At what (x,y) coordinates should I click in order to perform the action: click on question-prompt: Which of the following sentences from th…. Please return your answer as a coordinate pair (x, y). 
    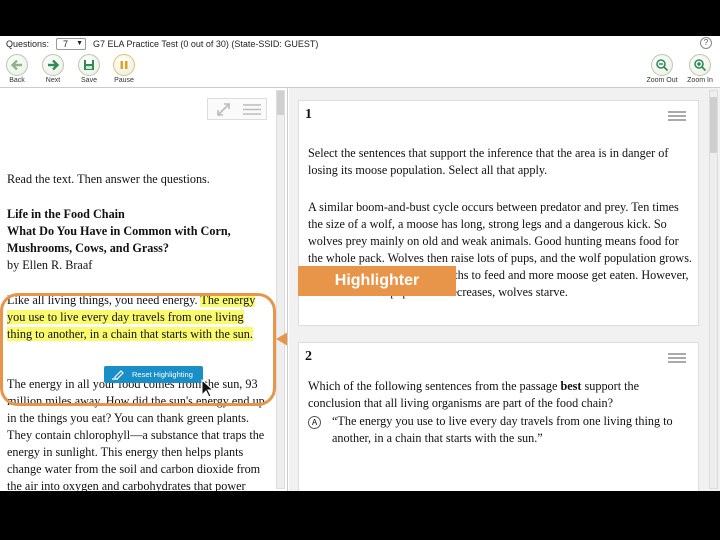
    Looking at the image, I should click on (501, 395).